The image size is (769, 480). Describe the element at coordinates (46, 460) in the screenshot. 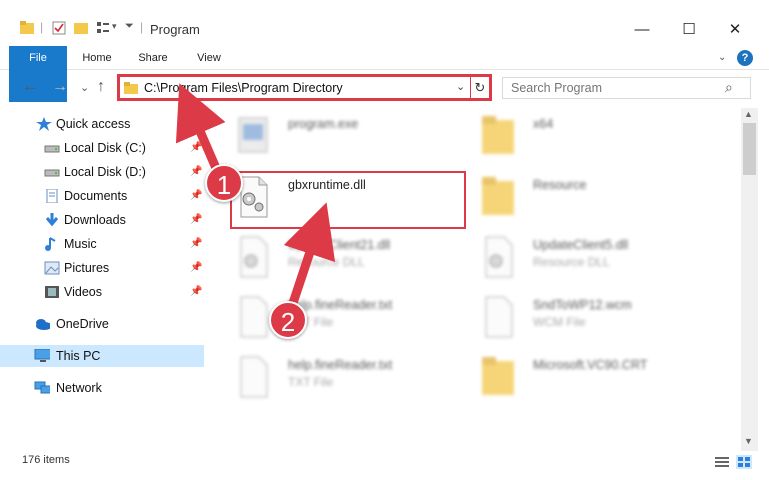

I see `item-count: 176 items` at that location.